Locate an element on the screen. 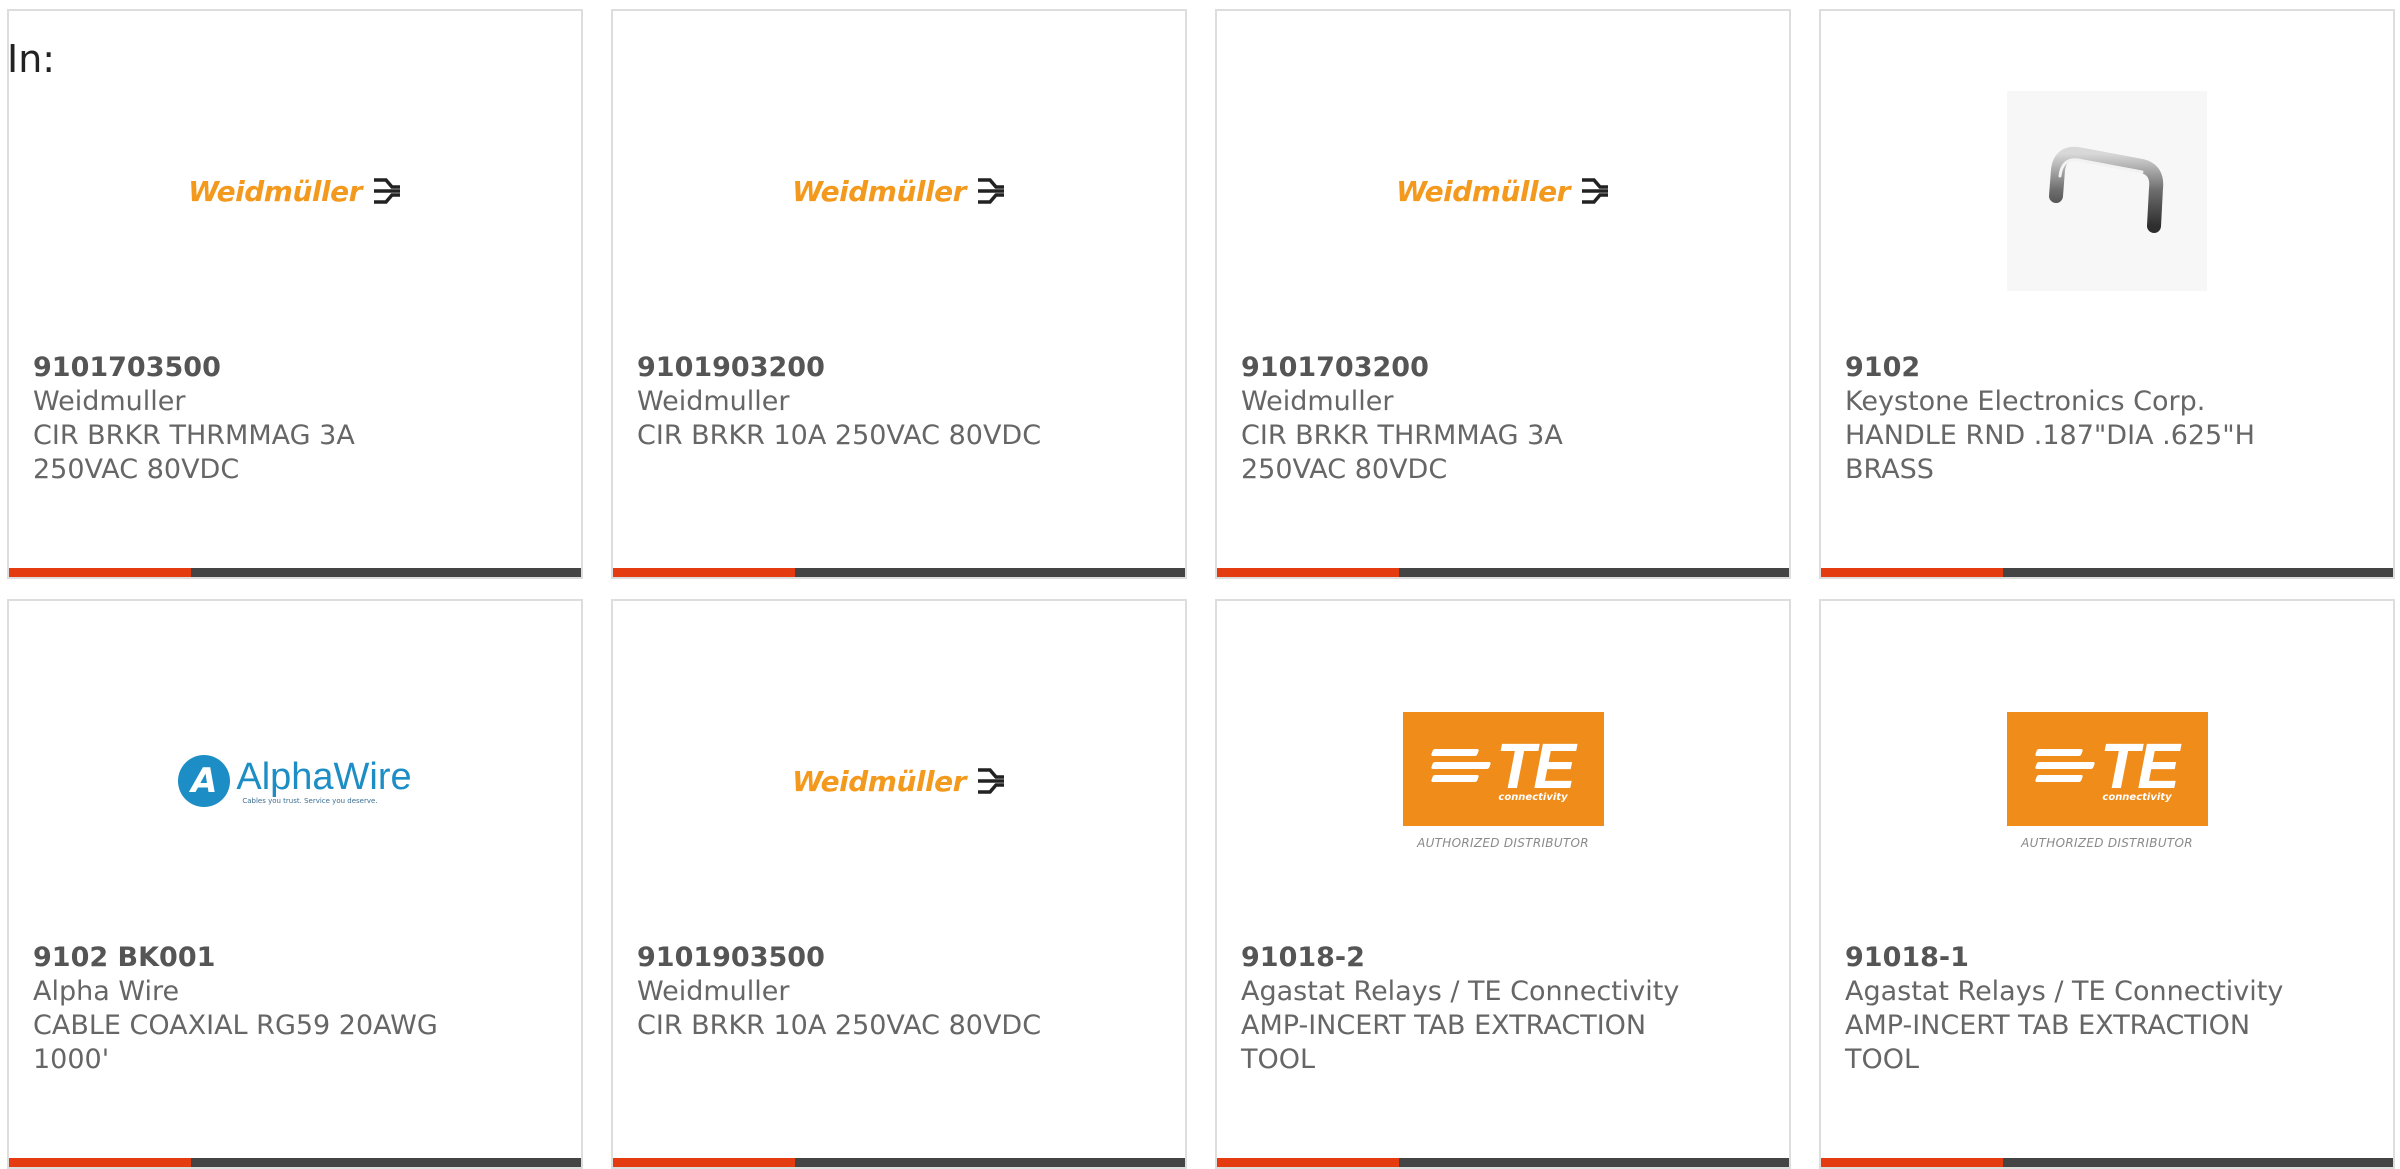  part-number: 9101703500 is located at coordinates (295, 368).